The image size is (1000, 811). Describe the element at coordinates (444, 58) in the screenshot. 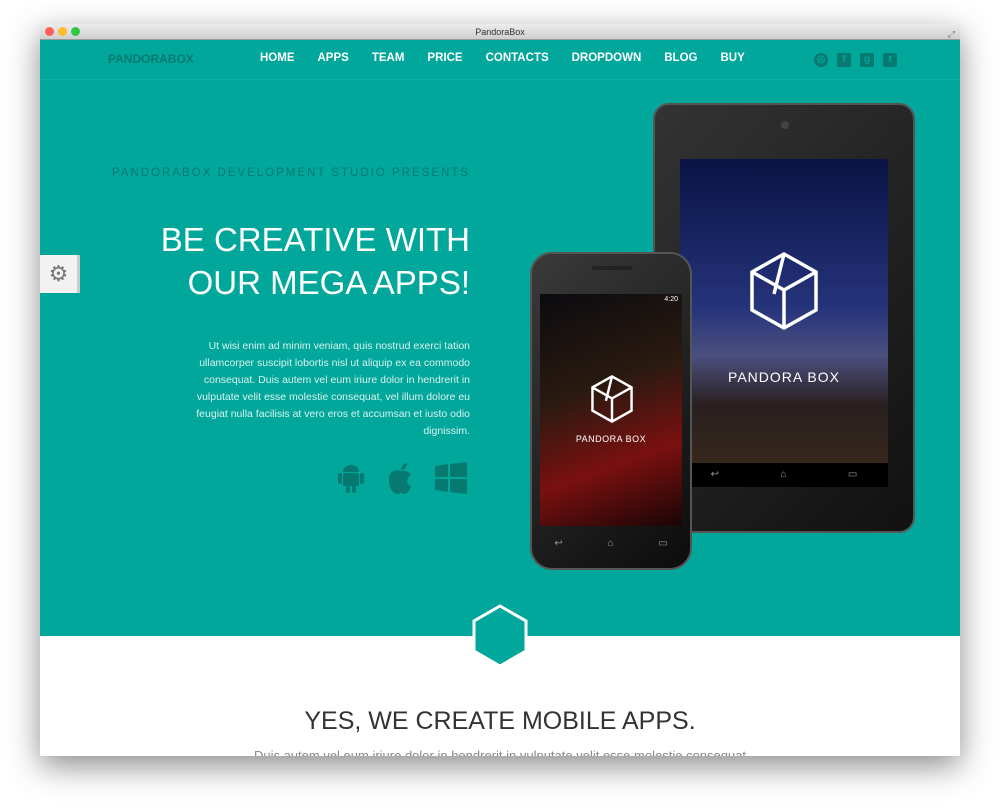

I see `nav-price: PRICE` at that location.